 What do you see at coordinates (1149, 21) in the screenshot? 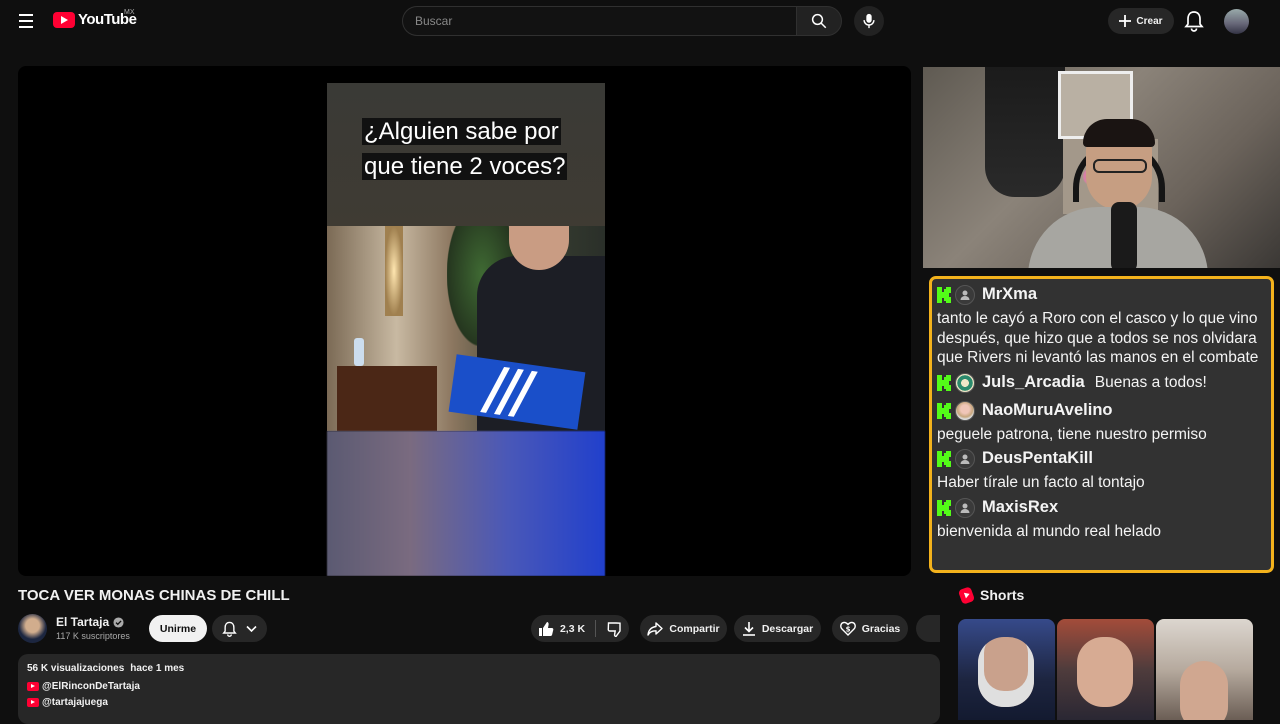
I see `create-label: Crear` at bounding box center [1149, 21].